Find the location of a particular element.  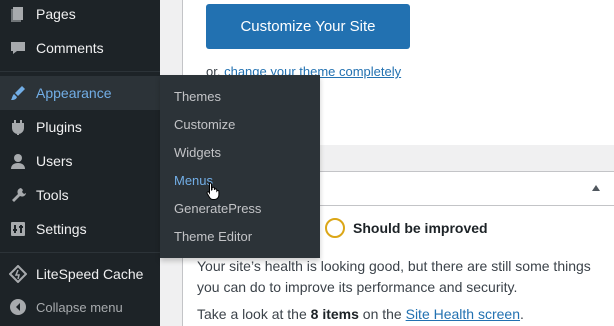

collapse-icon is located at coordinates (18, 307).